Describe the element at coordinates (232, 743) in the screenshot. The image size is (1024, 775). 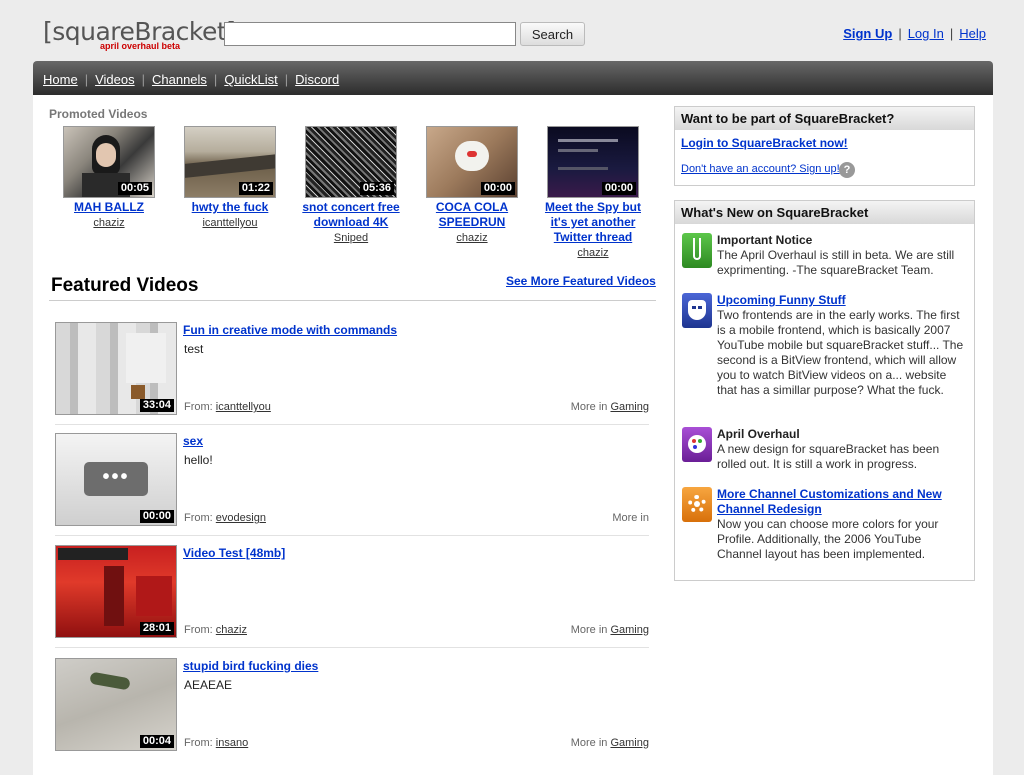
I see `video-uploader-link: insano` at that location.